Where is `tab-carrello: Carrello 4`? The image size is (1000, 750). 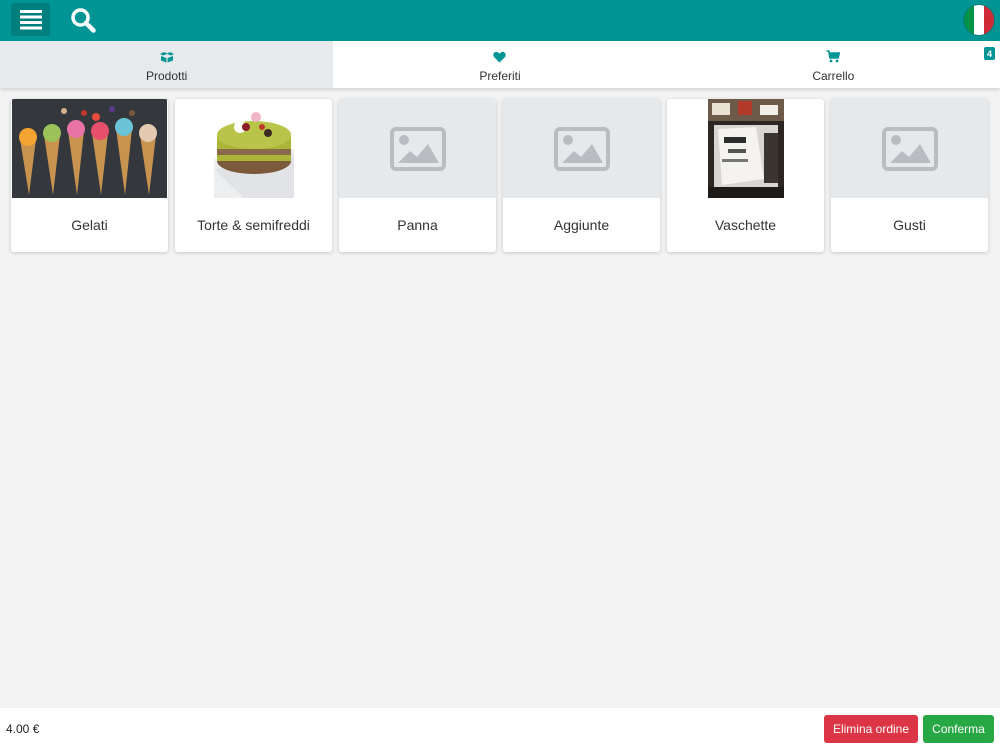 tab-carrello: Carrello 4 is located at coordinates (833, 64).